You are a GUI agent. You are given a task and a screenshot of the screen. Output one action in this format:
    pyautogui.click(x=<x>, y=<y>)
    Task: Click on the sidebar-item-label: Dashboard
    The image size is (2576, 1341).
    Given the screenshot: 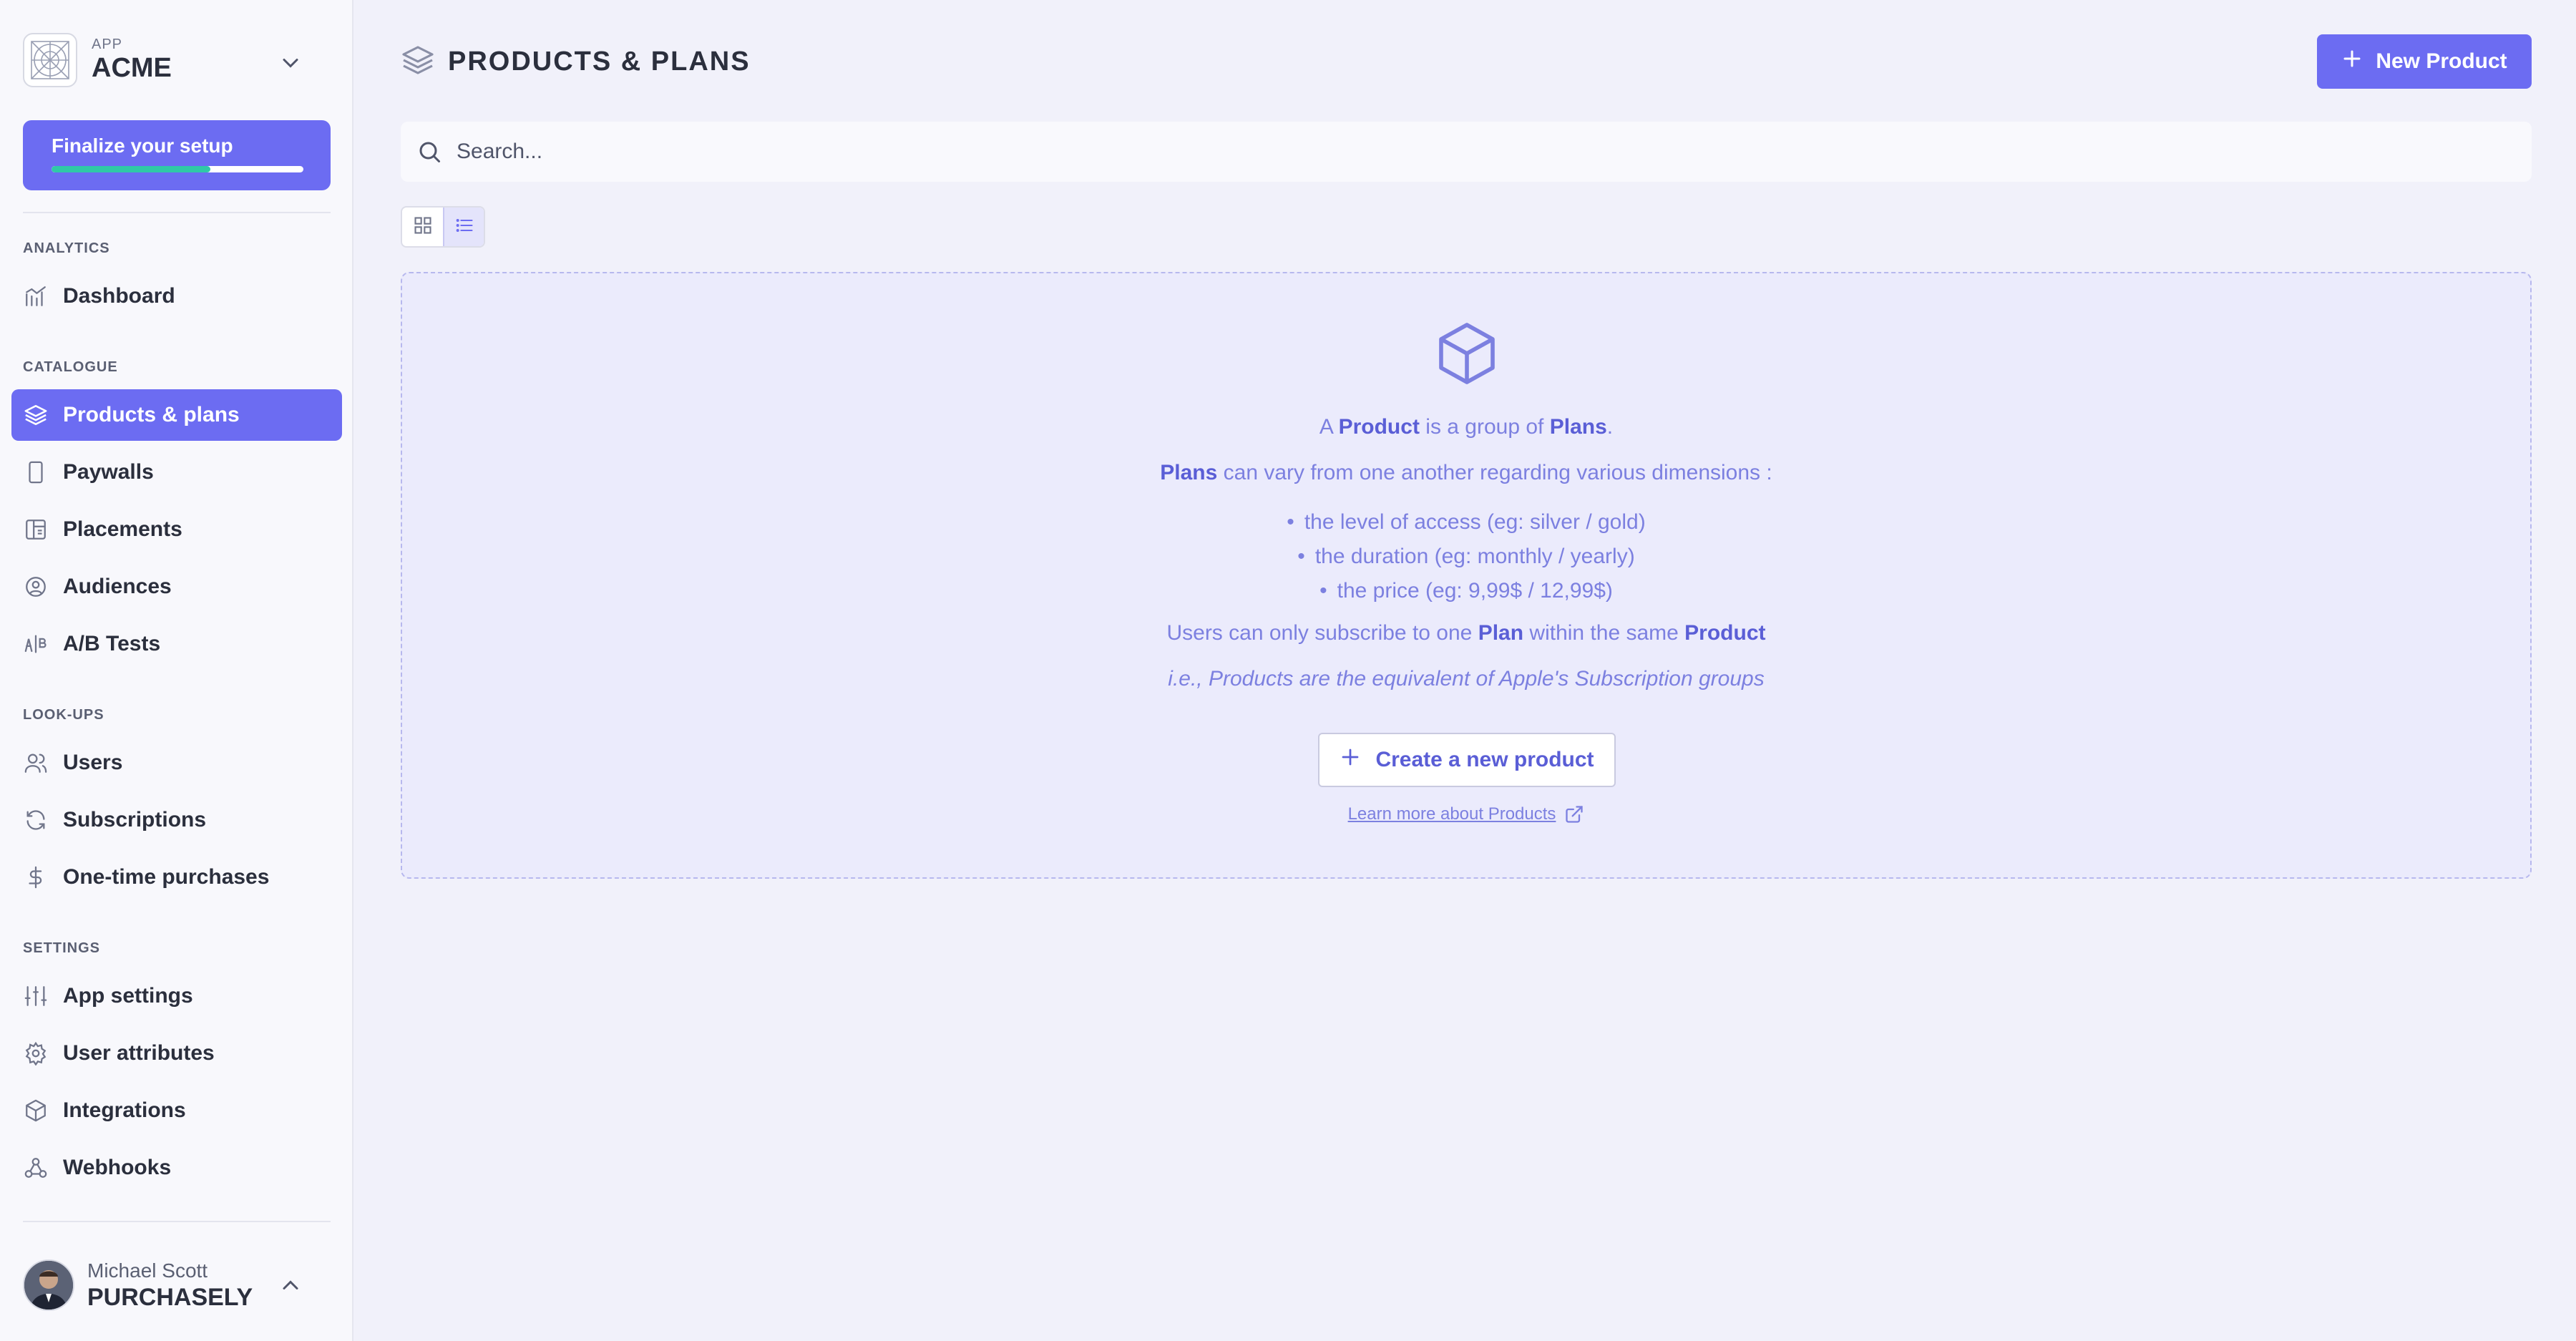 What is the action you would take?
    pyautogui.click(x=119, y=296)
    